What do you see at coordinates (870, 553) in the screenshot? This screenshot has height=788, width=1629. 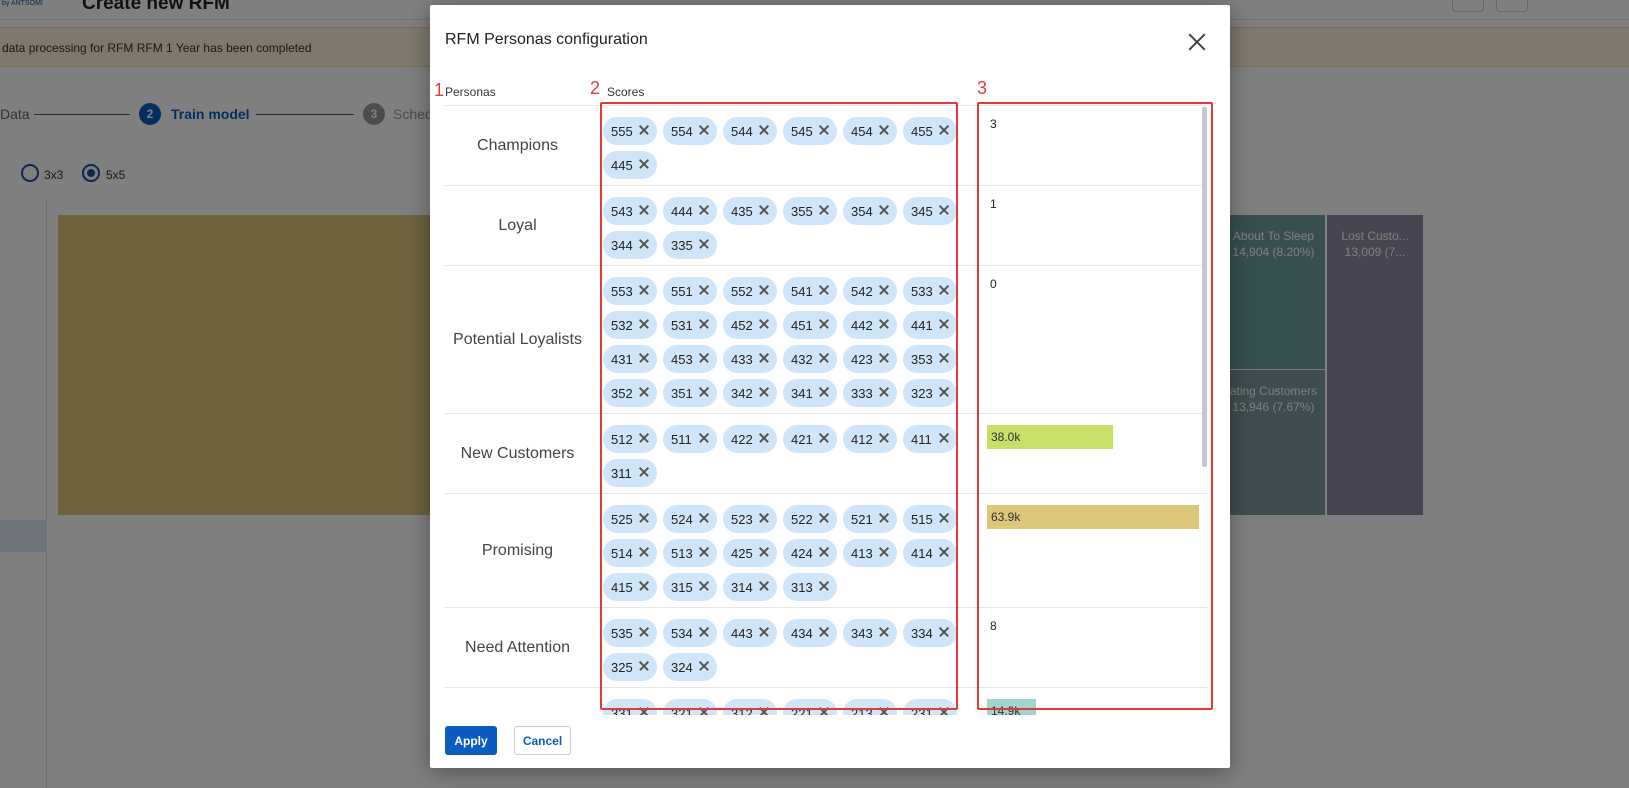 I see `score-chip: 413` at bounding box center [870, 553].